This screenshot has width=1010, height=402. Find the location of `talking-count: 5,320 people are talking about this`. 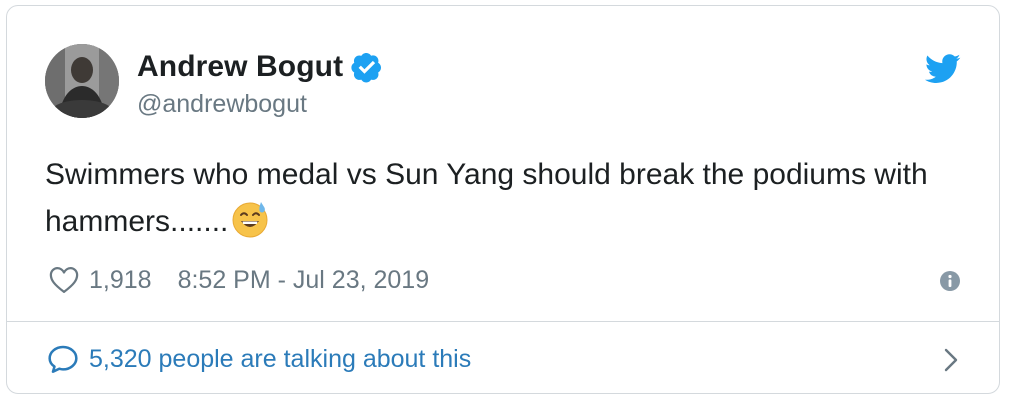

talking-count: 5,320 people are talking about this is located at coordinates (280, 359).